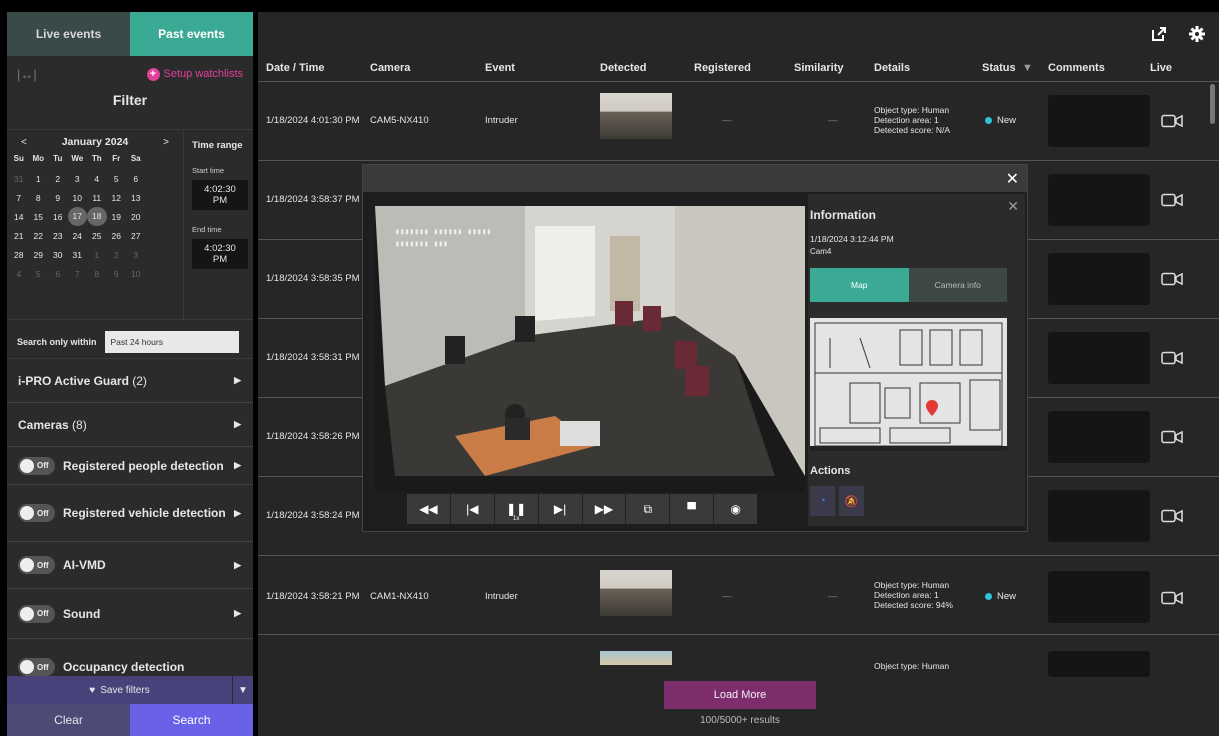 The width and height of the screenshot is (1219, 736). I want to click on close-icon: ✕, so click(1012, 179).